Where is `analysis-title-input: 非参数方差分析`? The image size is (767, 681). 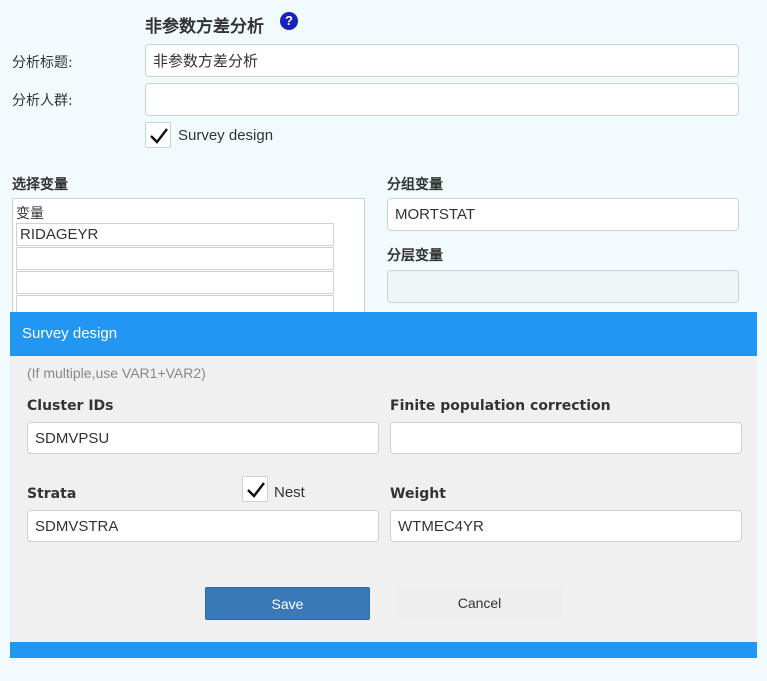 analysis-title-input: 非参数方差分析 is located at coordinates (442, 60).